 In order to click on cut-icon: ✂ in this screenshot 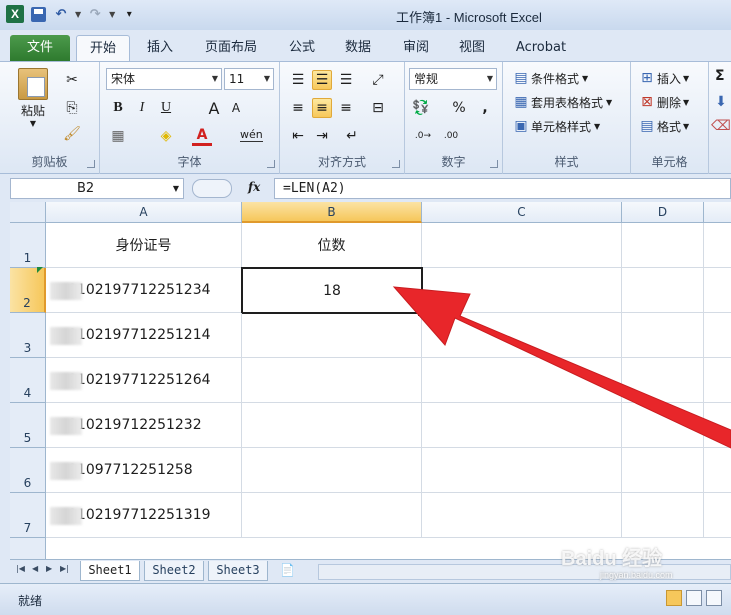, I will do `click(72, 80)`.